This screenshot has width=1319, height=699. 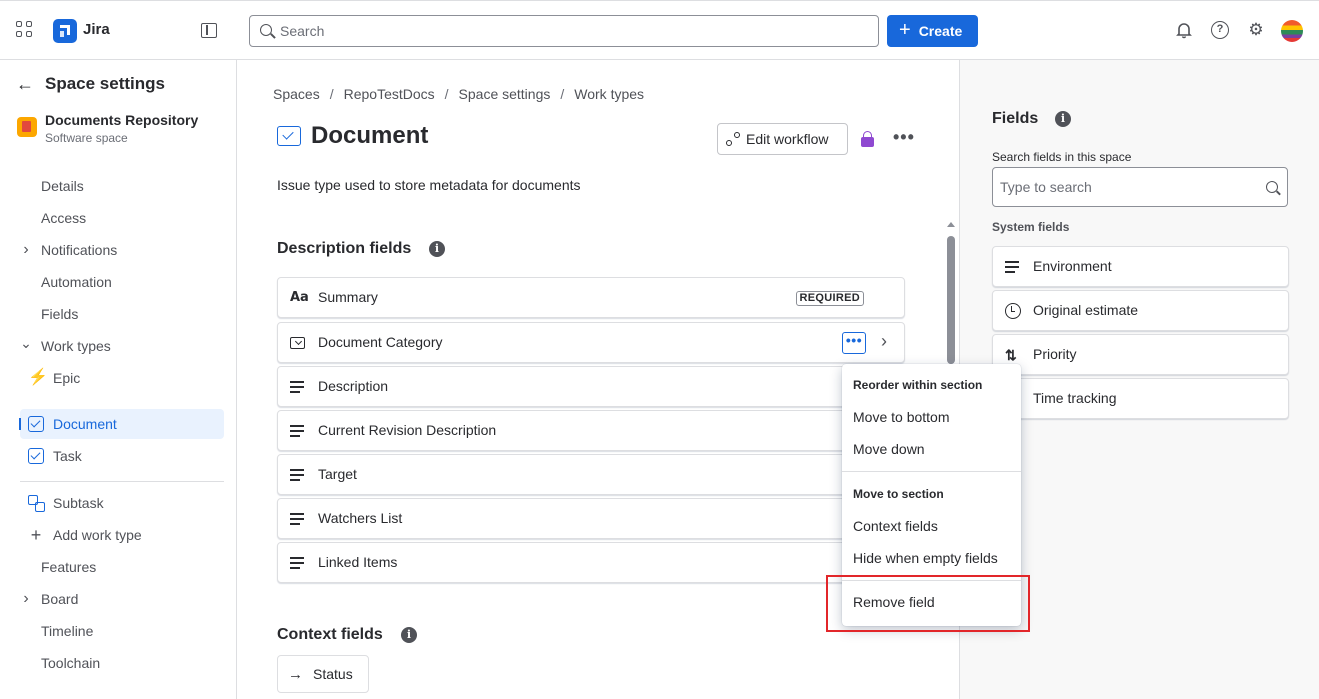 What do you see at coordinates (505, 94) in the screenshot?
I see `breadcrumb-item: Space settings` at bounding box center [505, 94].